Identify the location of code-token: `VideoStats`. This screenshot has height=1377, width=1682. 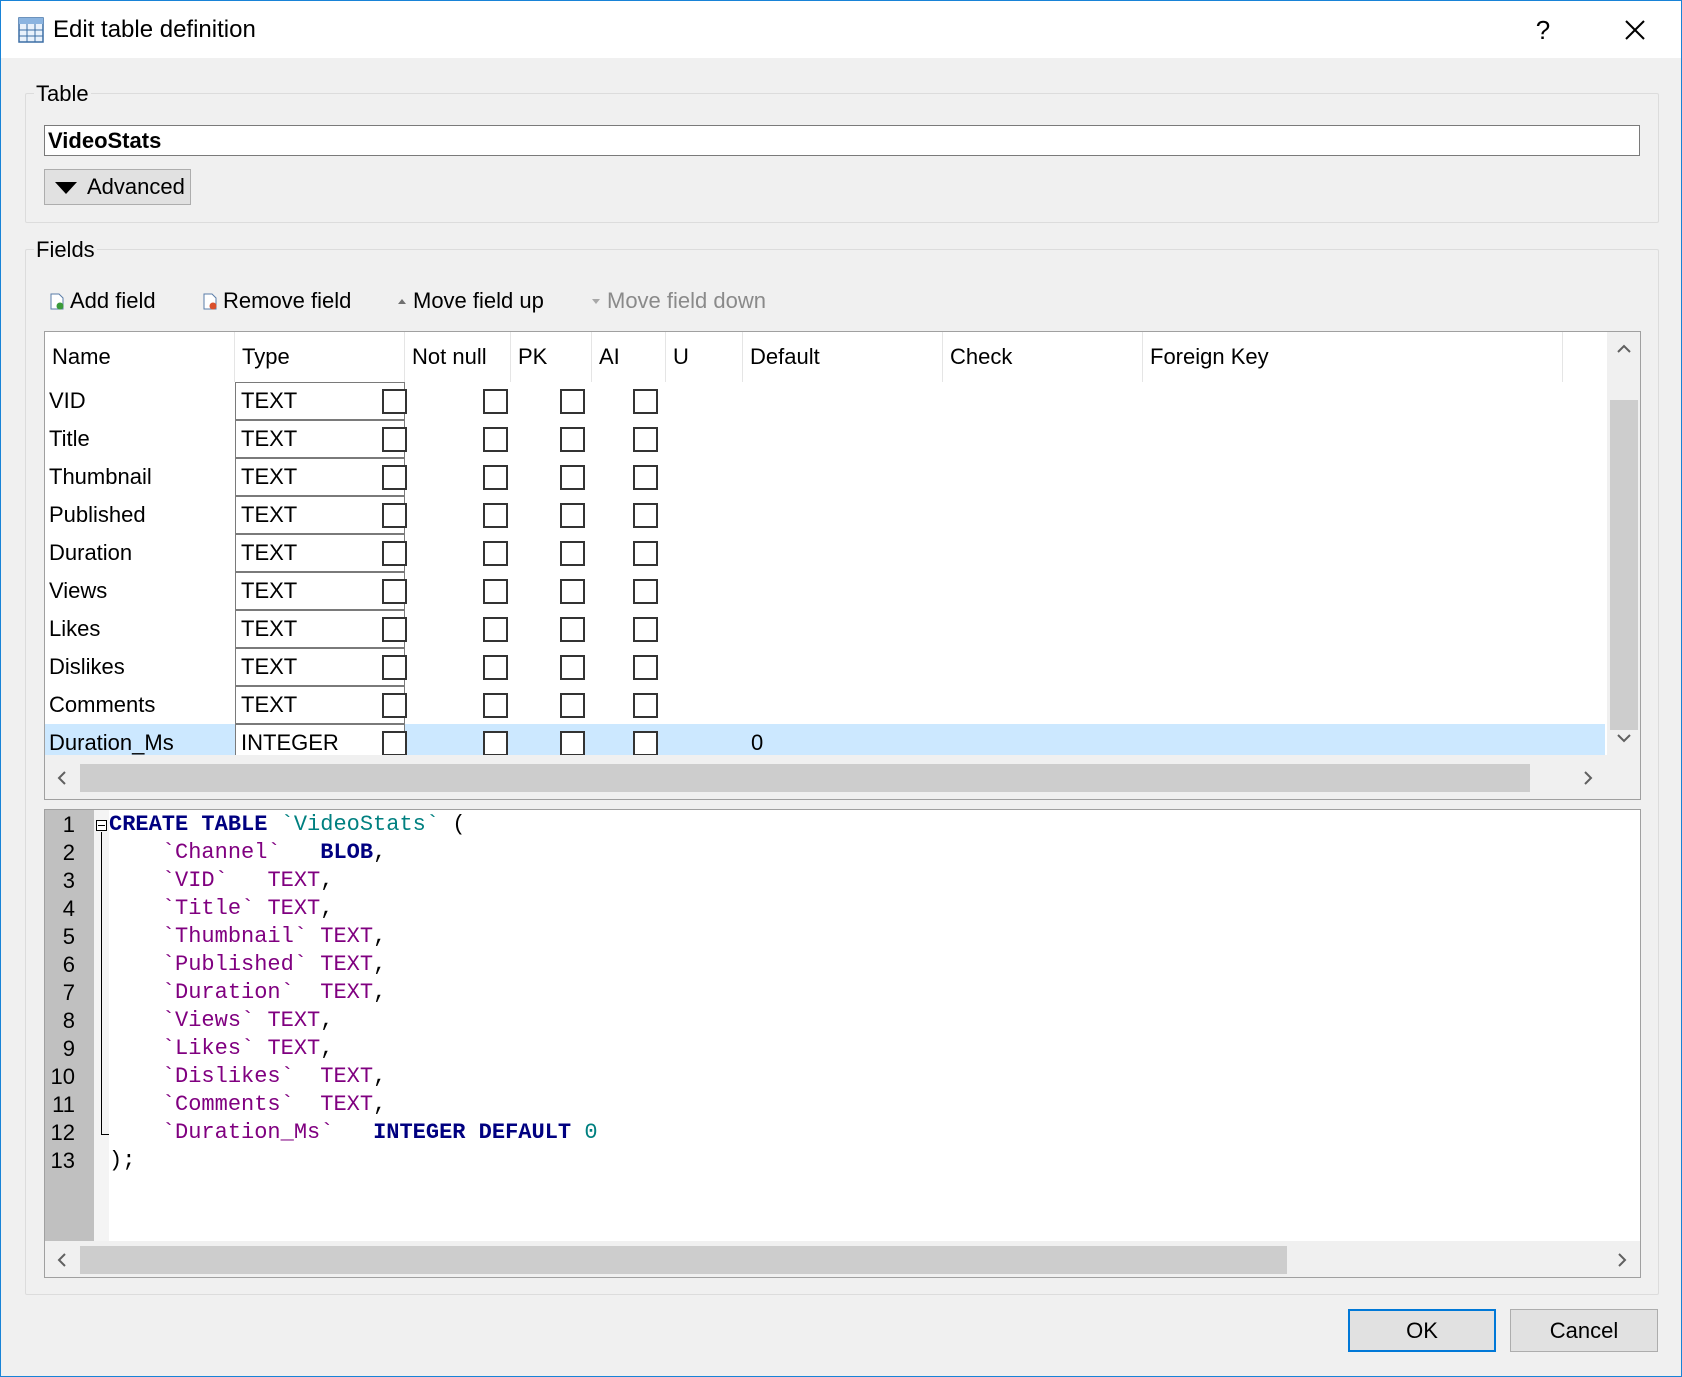
(360, 824).